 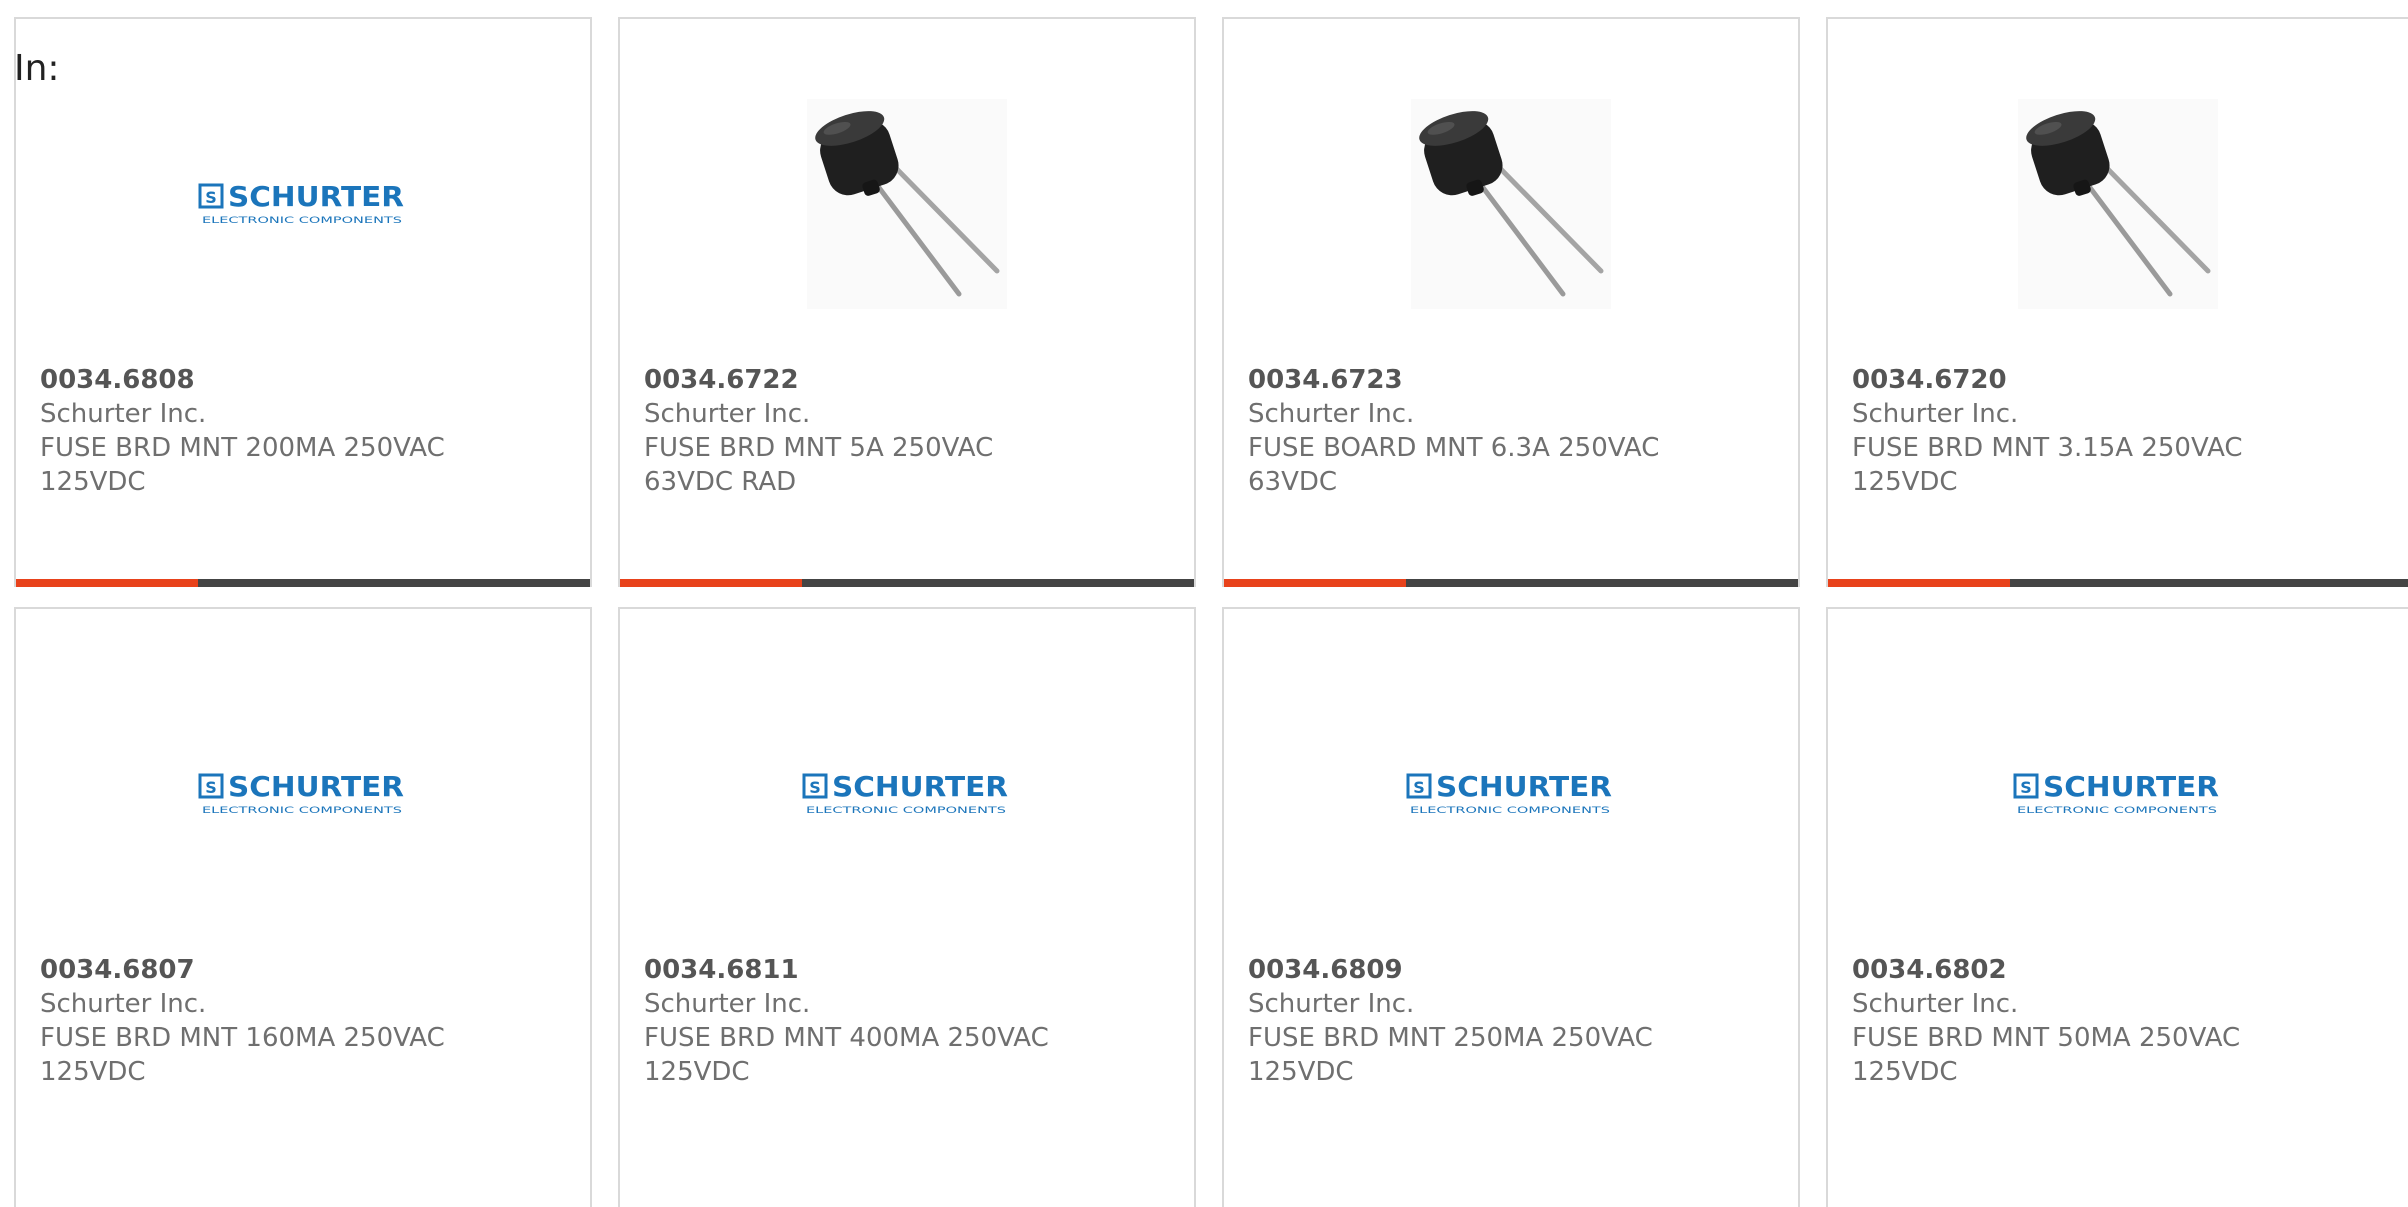 I want to click on description-line-1: FUSE BRD MNT 250MA 250VAC, so click(x=1450, y=1038).